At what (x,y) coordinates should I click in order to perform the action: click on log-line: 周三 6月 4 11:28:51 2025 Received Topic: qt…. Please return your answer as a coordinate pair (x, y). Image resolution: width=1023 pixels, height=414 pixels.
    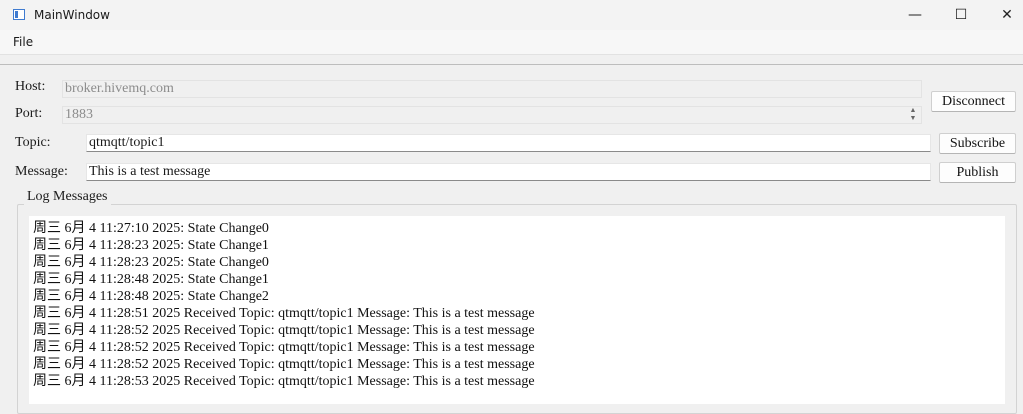
    Looking at the image, I should click on (284, 313).